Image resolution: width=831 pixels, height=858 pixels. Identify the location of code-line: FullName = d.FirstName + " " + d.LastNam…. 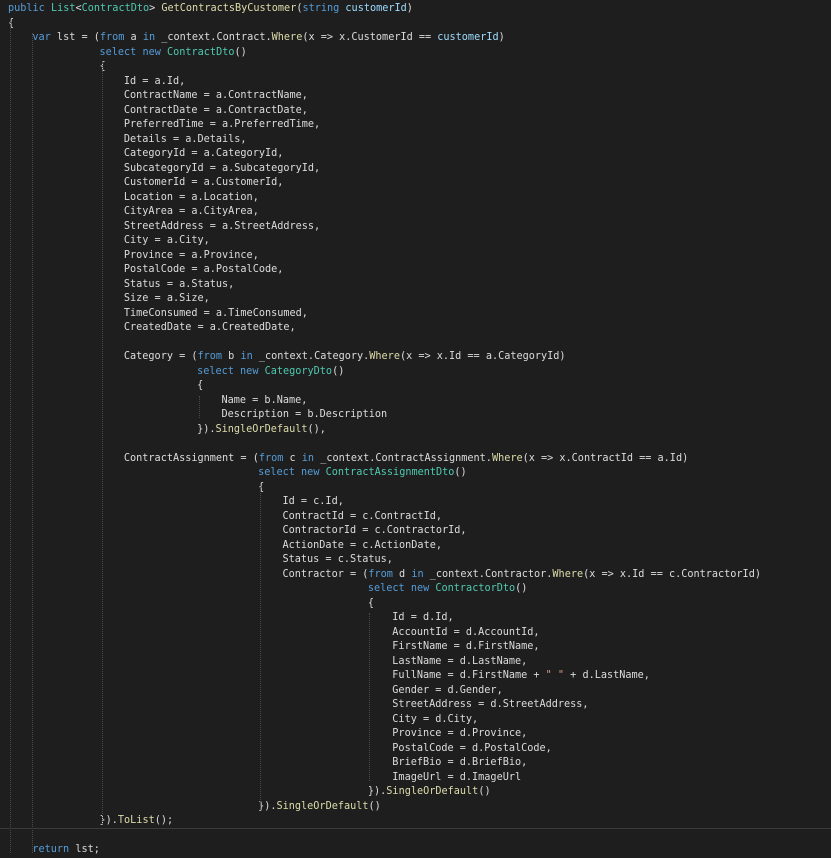
(521, 676).